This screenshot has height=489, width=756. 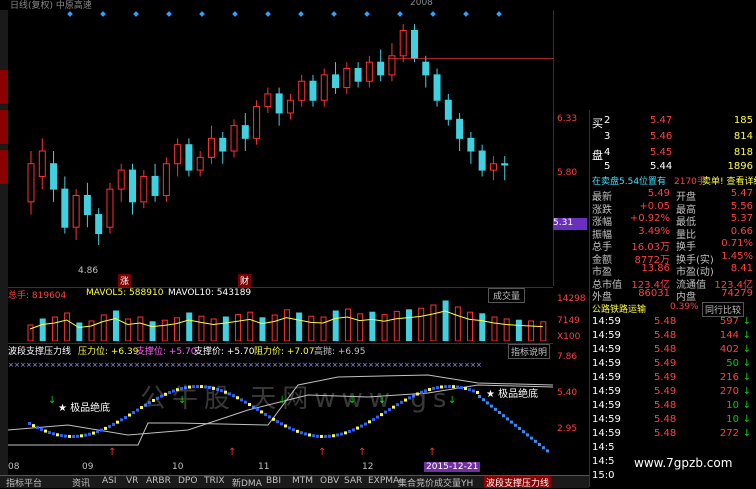 I want to click on event-diamond, so click(x=169, y=14).